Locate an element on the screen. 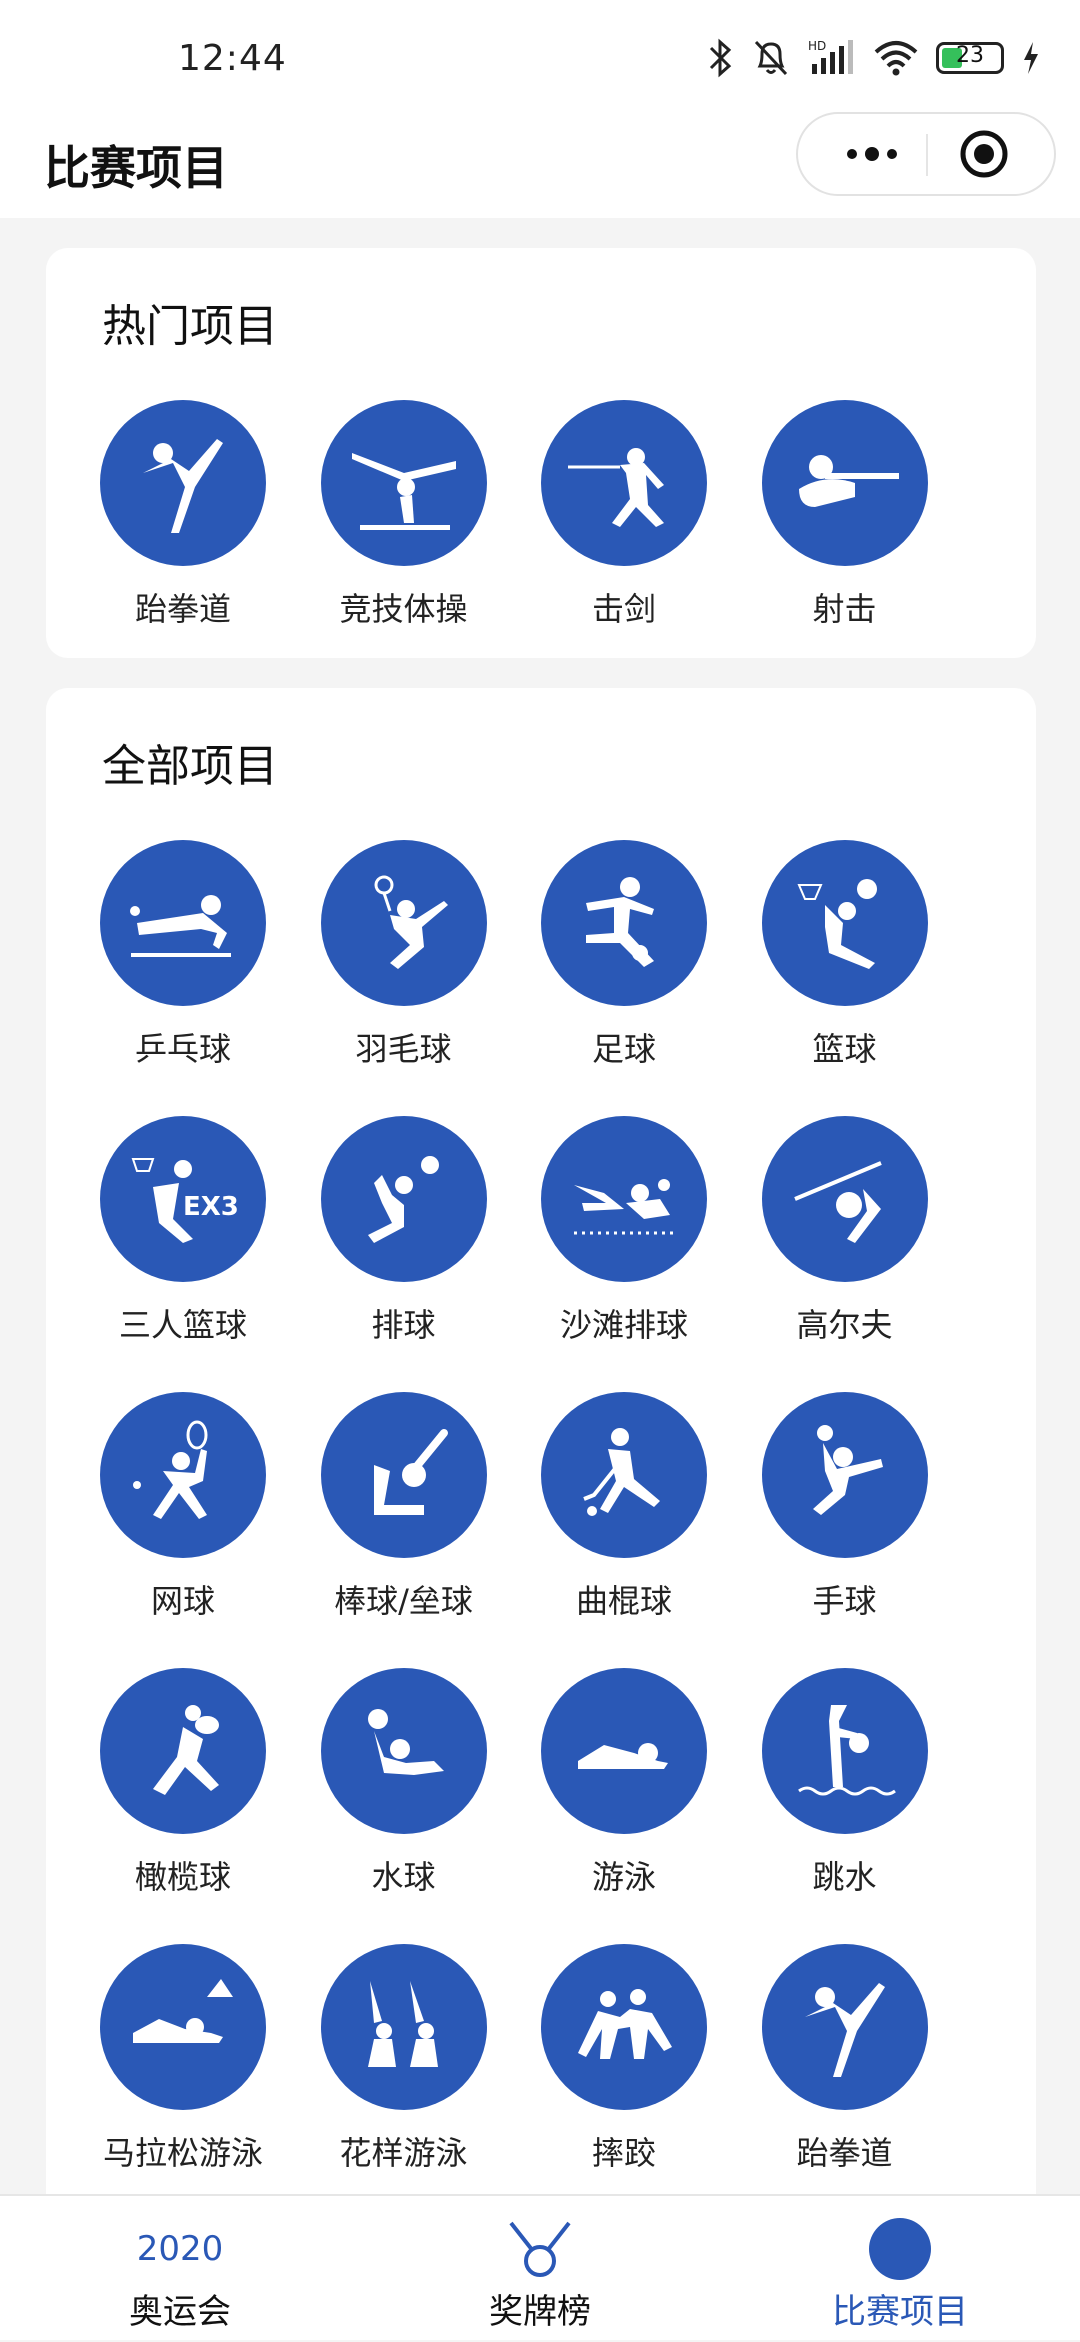  bluetooth-icon is located at coordinates (720, 58).